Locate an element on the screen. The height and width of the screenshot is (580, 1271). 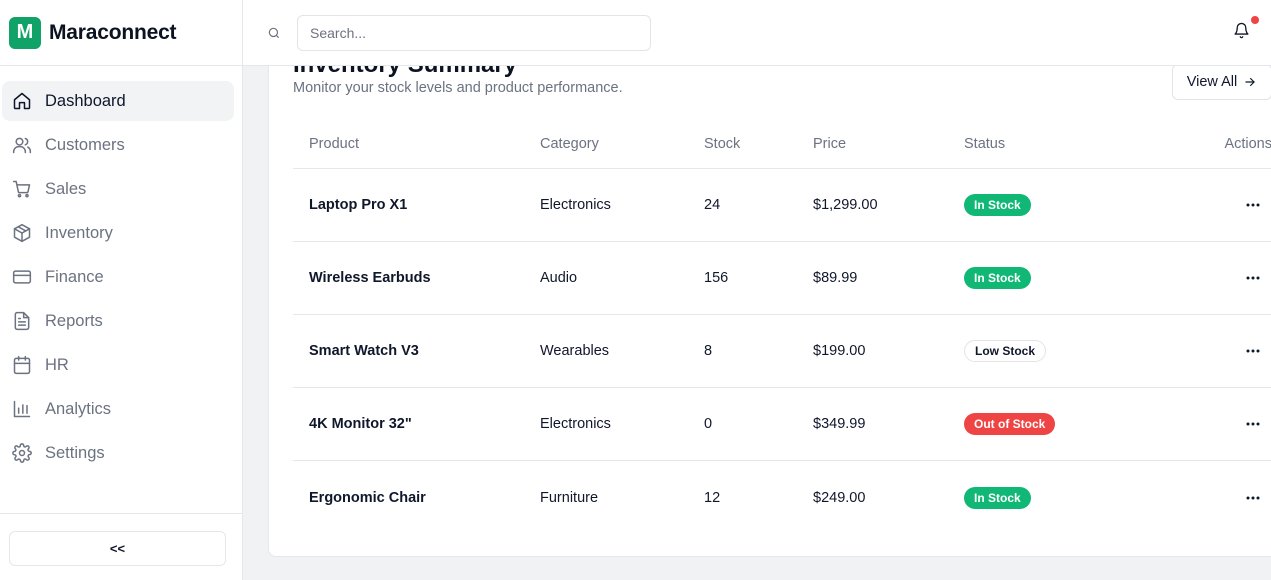
users-icon is located at coordinates (22, 145).